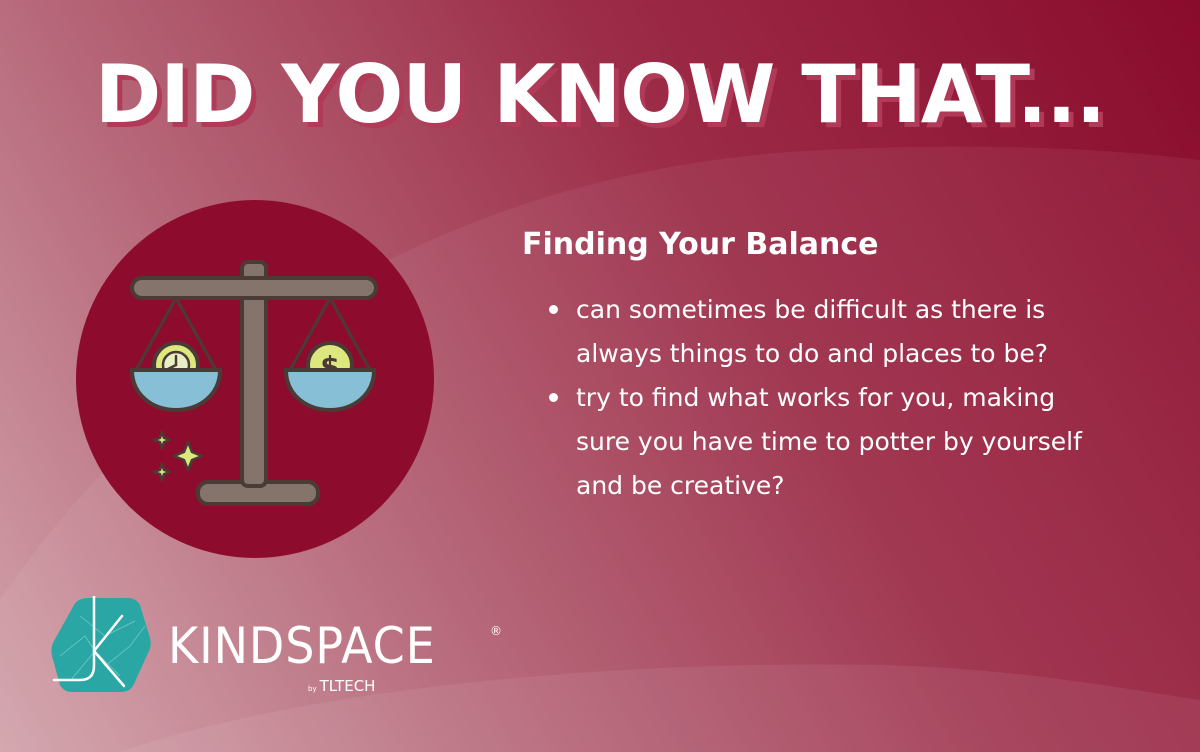  What do you see at coordinates (496, 631) in the screenshot?
I see `registered-mark: ®` at bounding box center [496, 631].